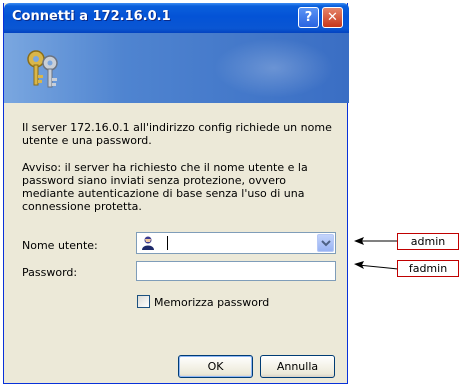 The width and height of the screenshot is (463, 387). What do you see at coordinates (376, 265) in the screenshot?
I see `annotation-arrow-password` at bounding box center [376, 265].